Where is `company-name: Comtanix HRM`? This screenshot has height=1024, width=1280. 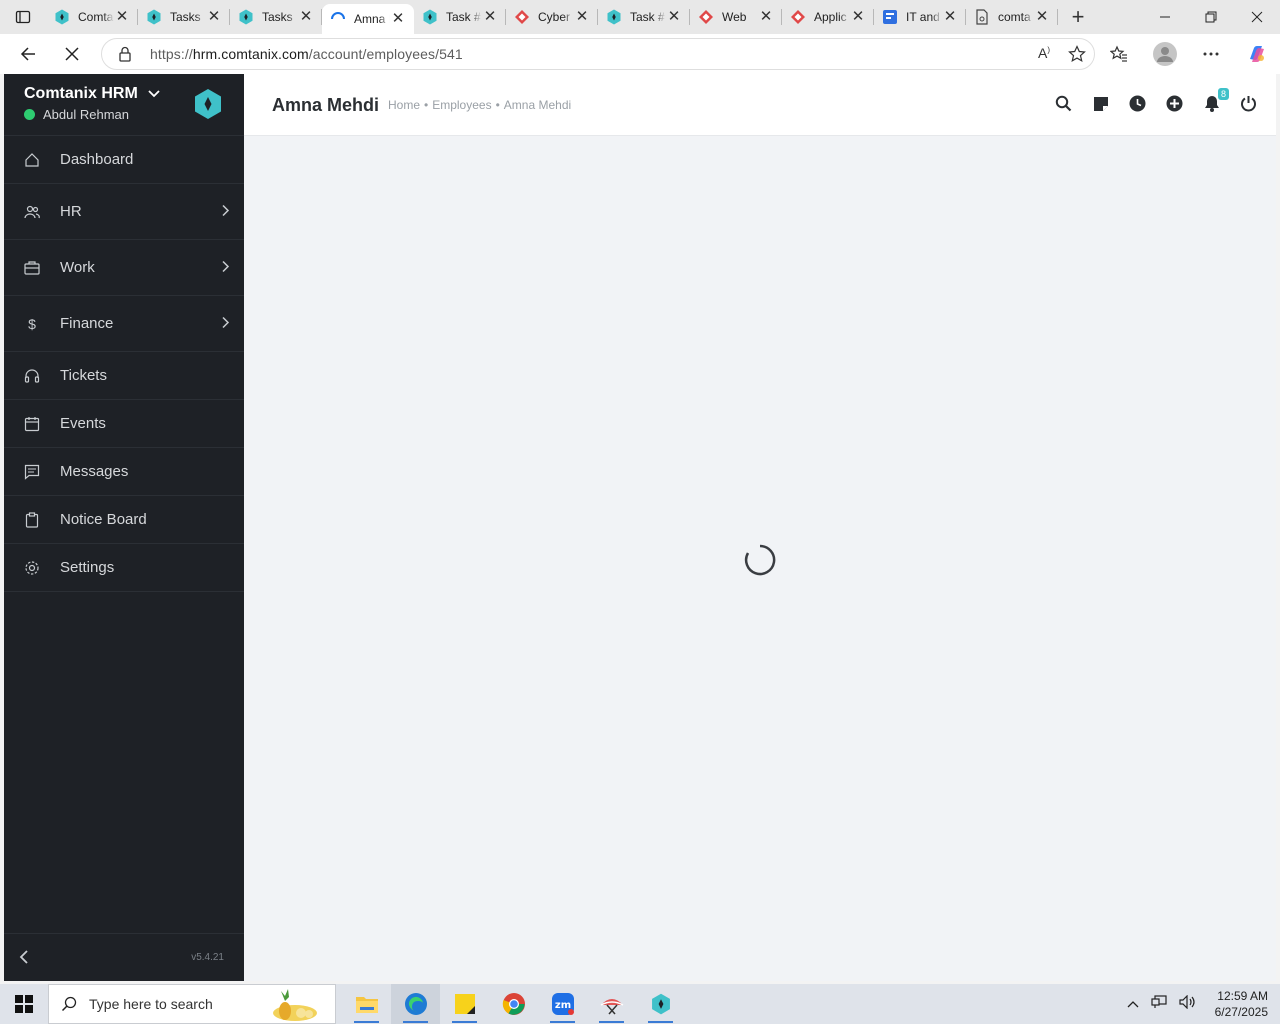 company-name: Comtanix HRM is located at coordinates (81, 93).